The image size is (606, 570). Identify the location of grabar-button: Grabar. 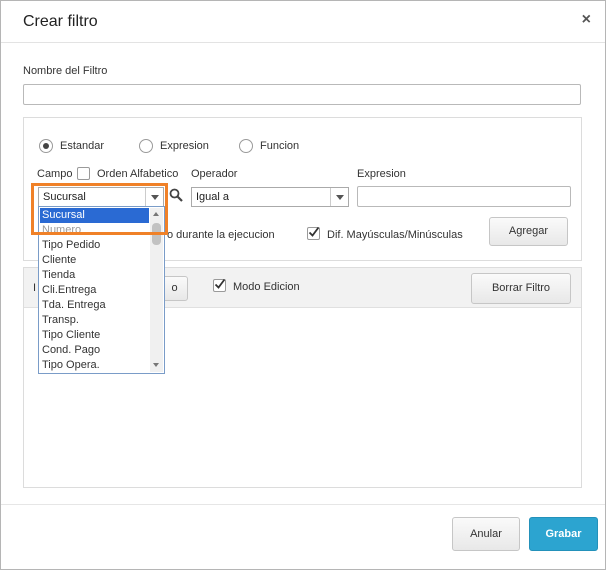
(563, 534).